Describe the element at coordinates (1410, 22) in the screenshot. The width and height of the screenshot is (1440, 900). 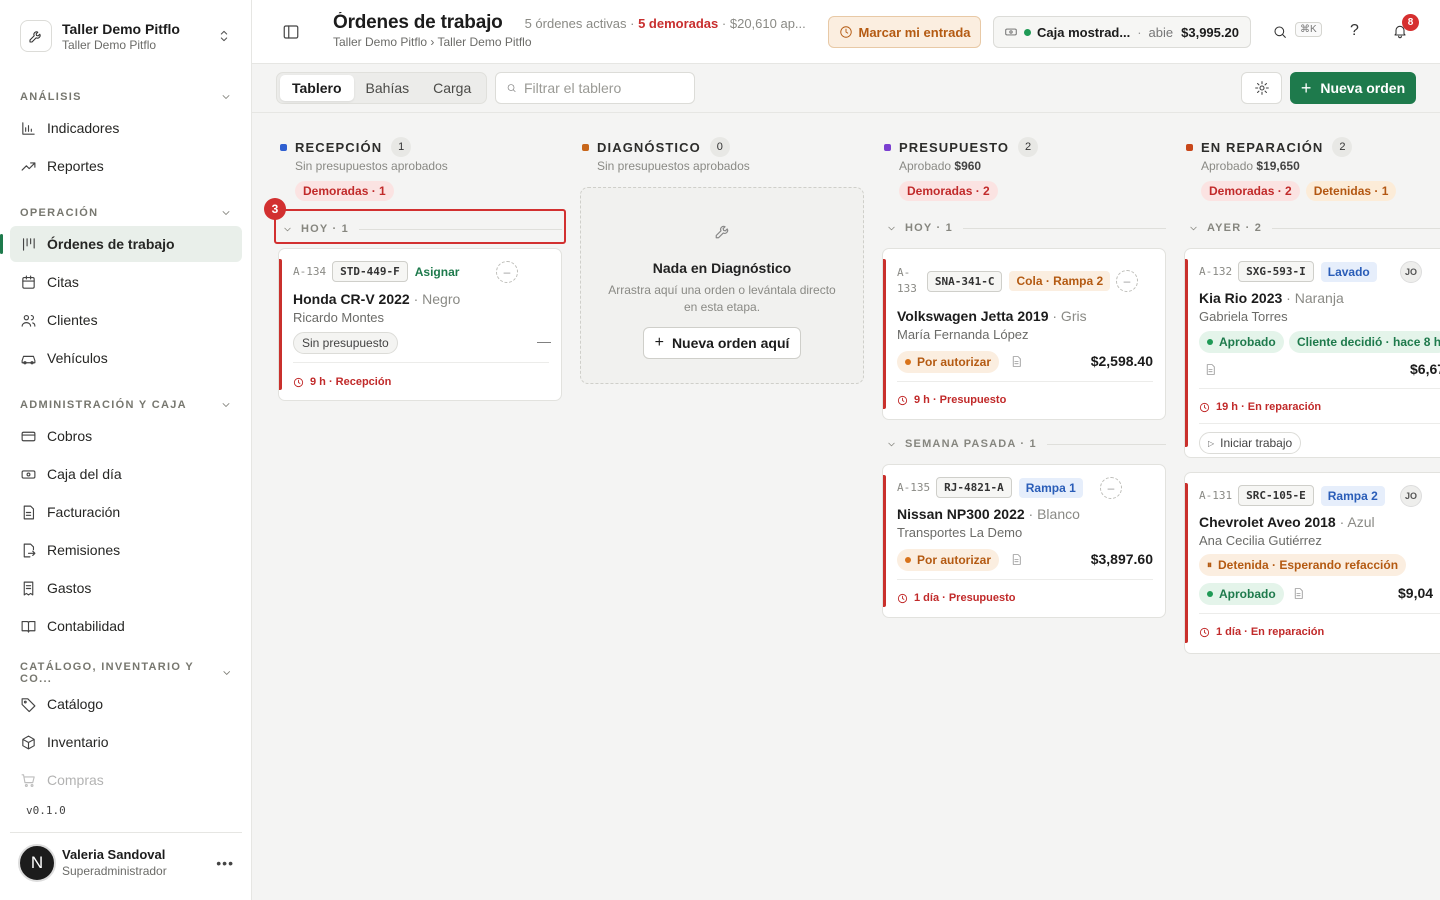
I see `notification-badge: 8` at that location.